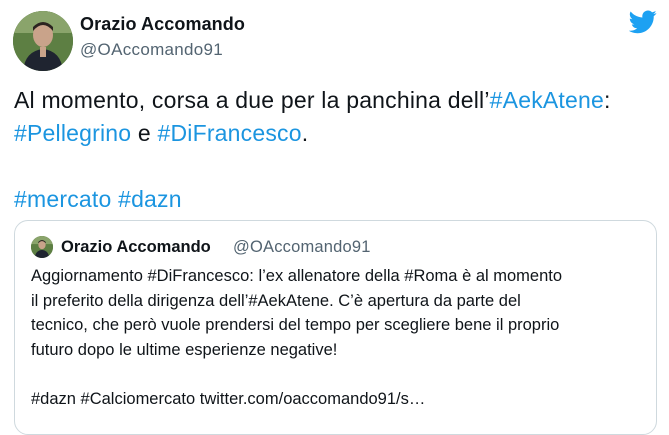 The image size is (669, 435). I want to click on hashtag-pellegrino: #Pellegrino, so click(72, 133).